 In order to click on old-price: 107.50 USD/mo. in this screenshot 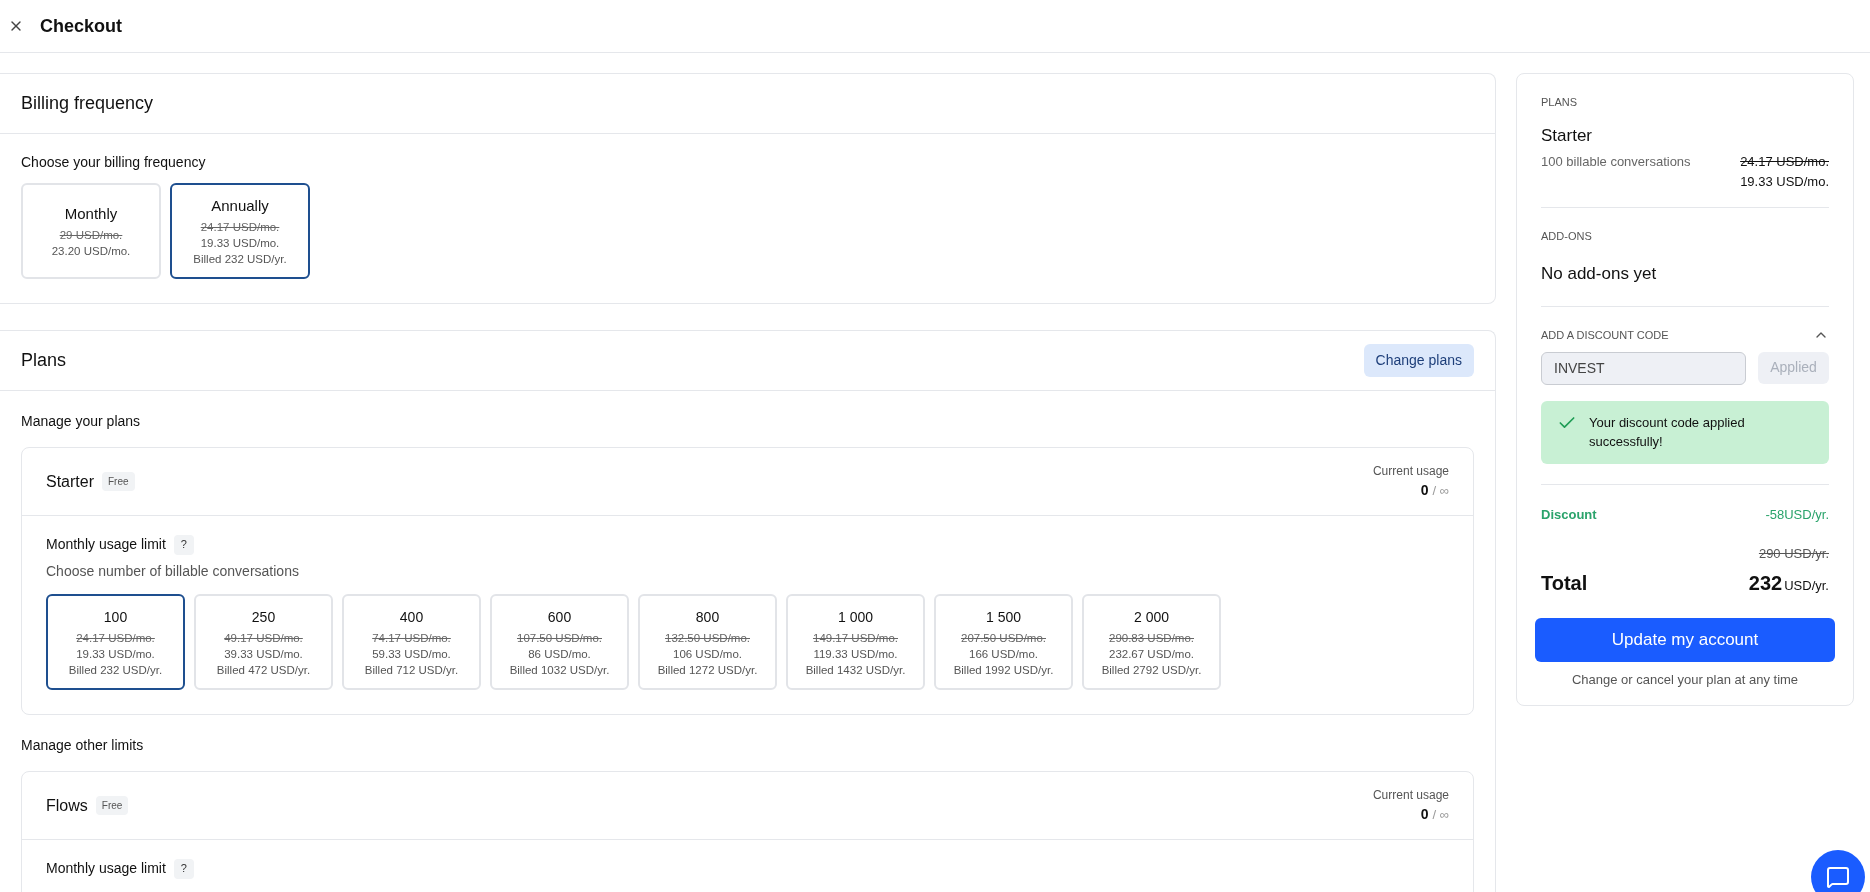, I will do `click(559, 638)`.